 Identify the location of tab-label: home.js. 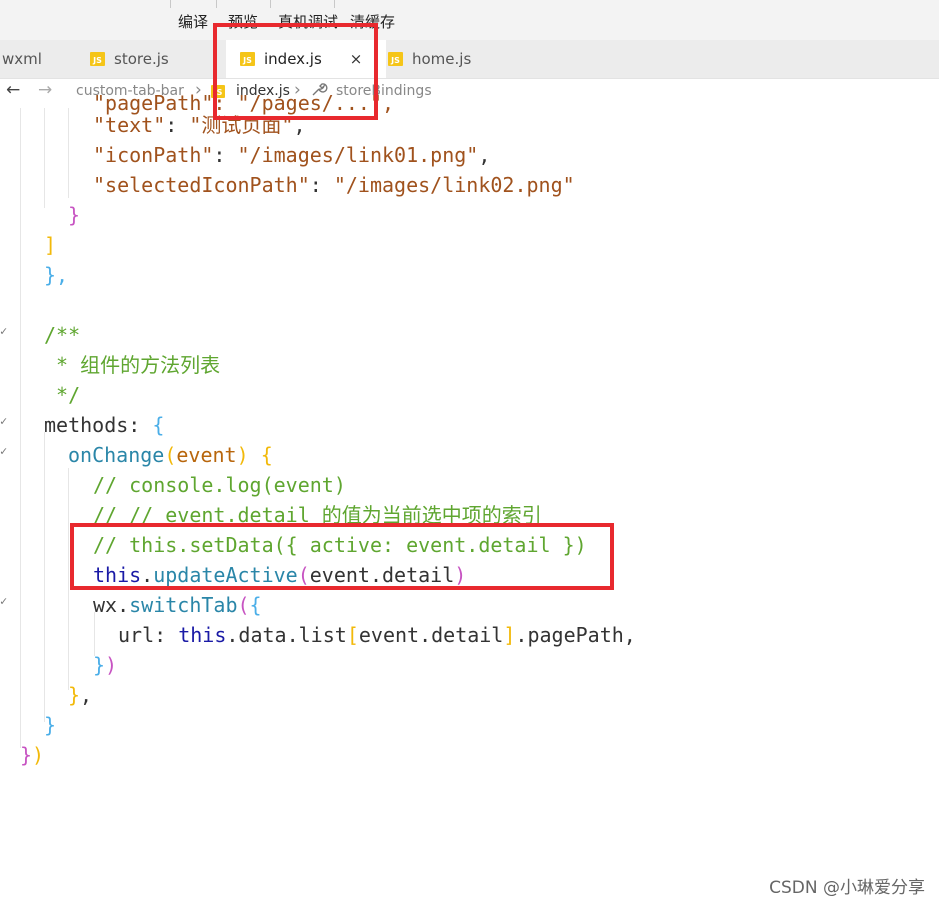
(442, 59).